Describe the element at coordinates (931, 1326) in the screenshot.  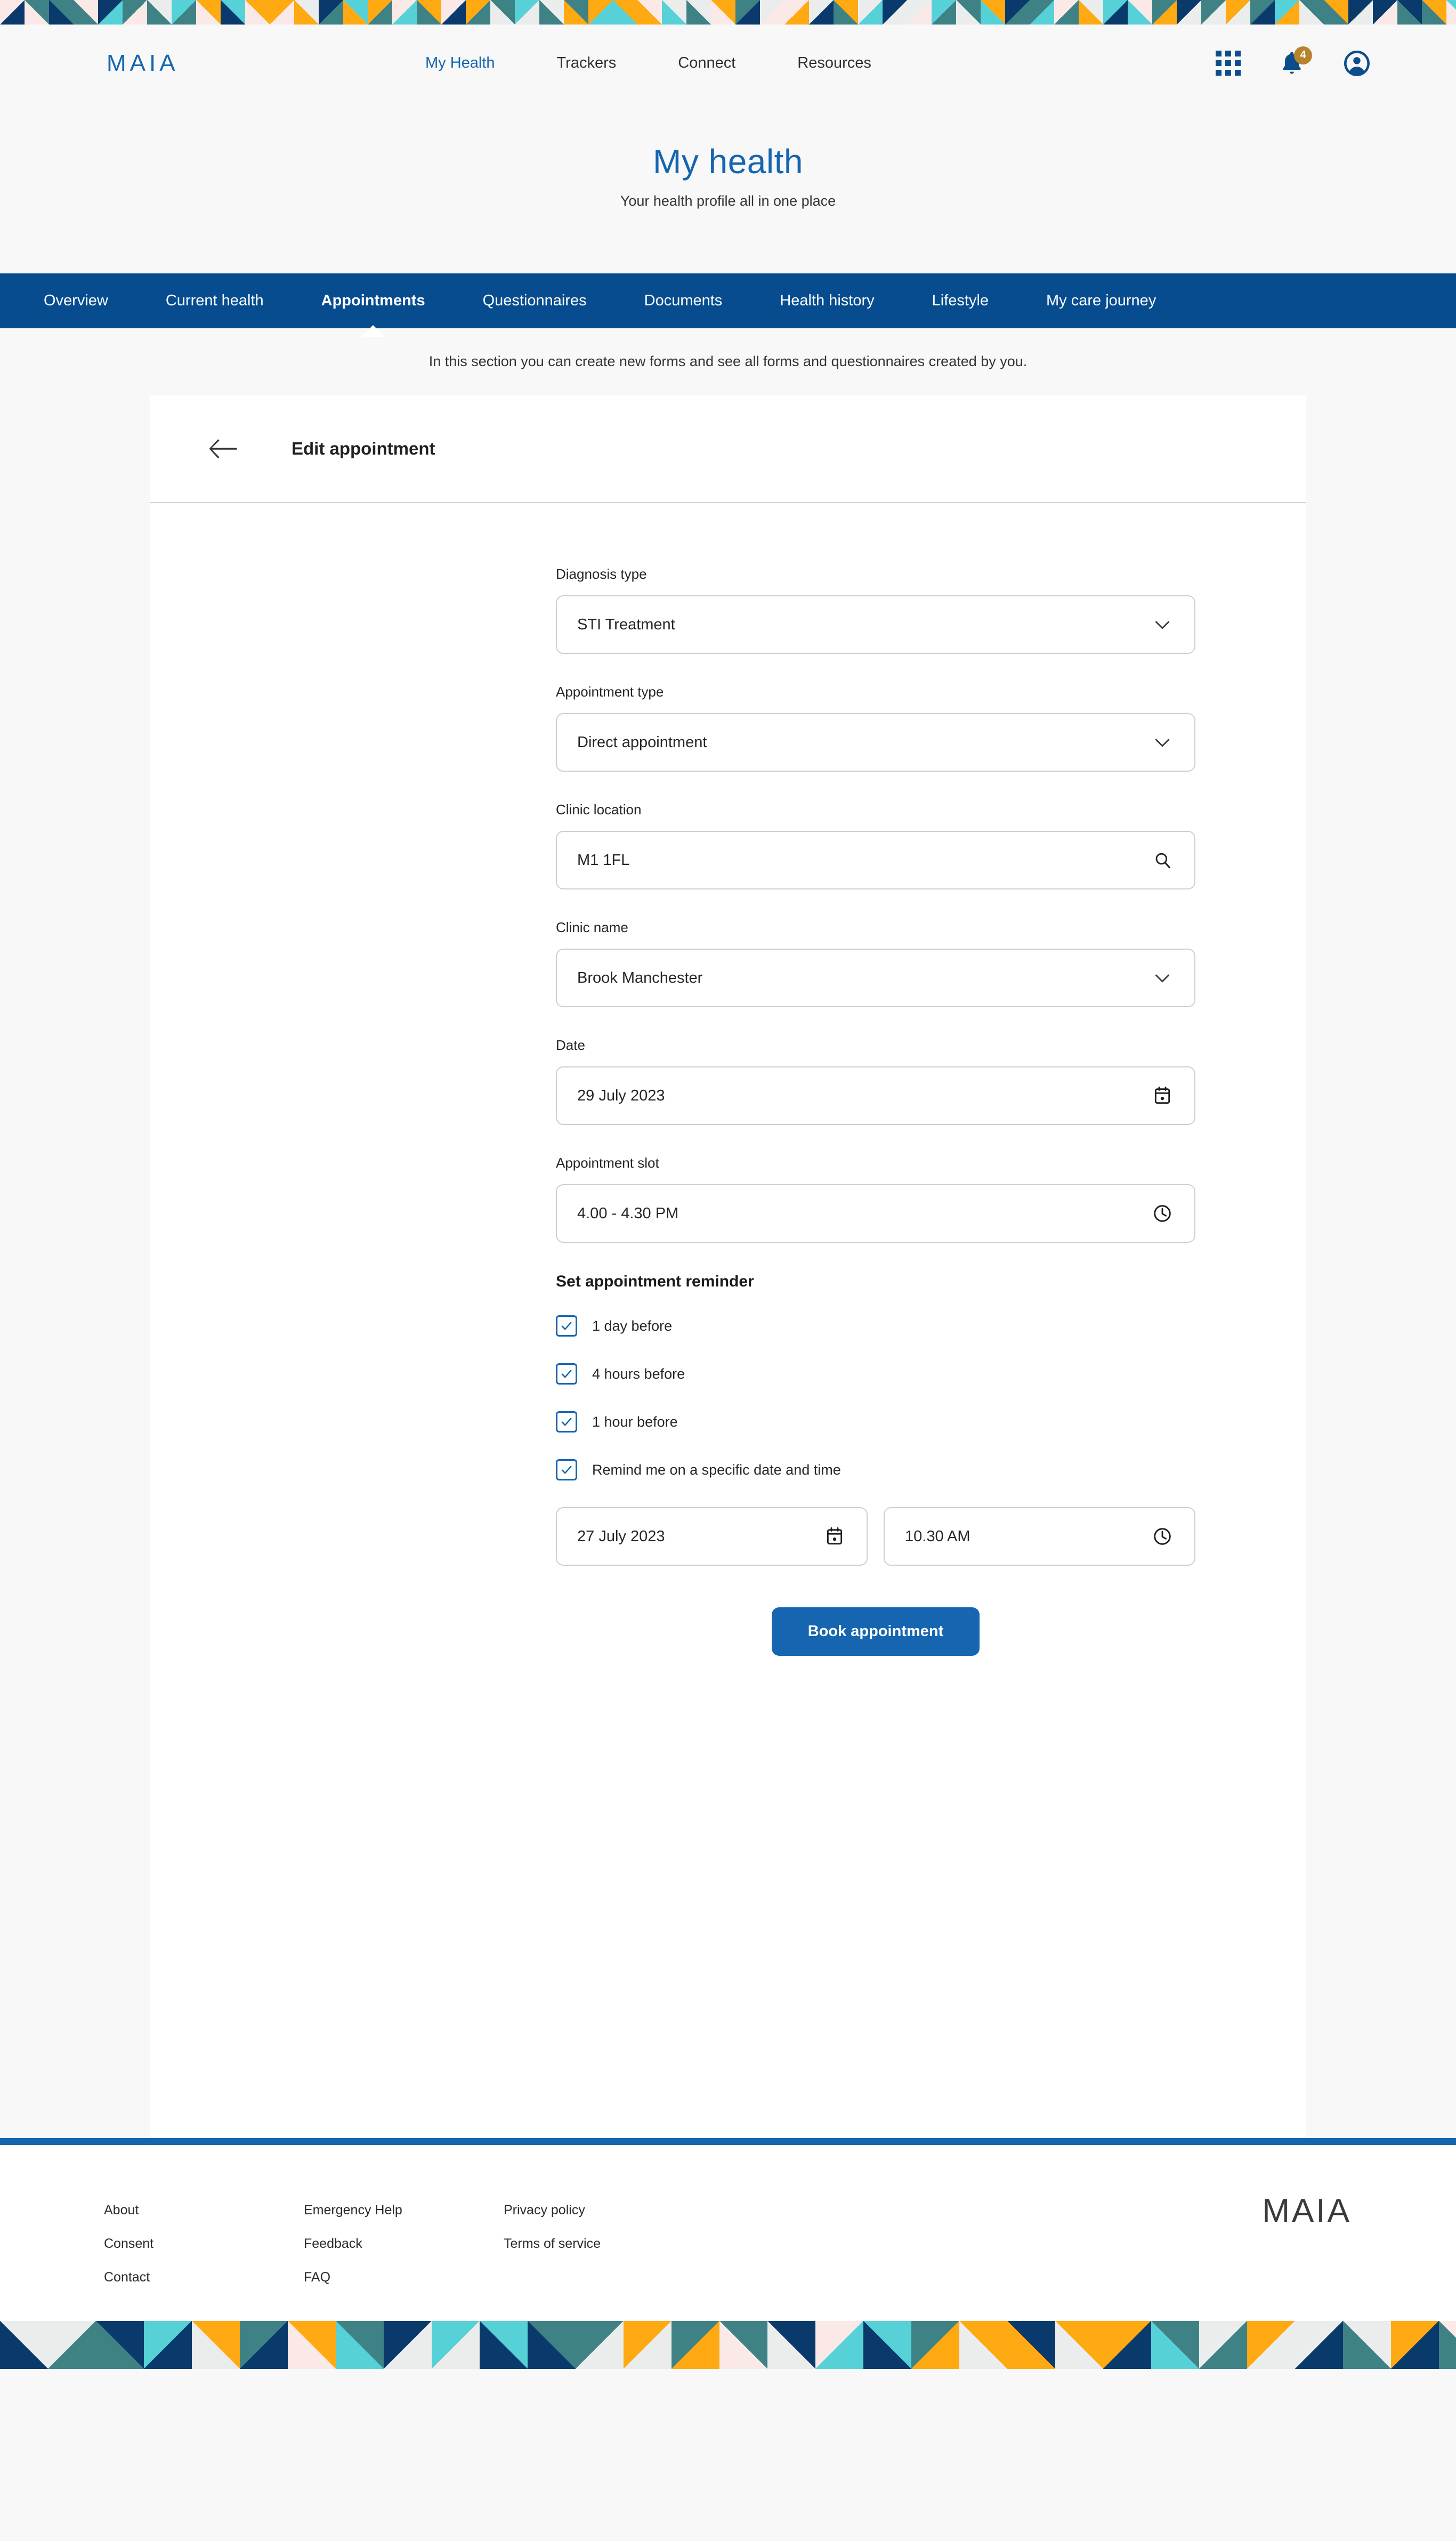
I see `reminder-option: 1 day before` at that location.